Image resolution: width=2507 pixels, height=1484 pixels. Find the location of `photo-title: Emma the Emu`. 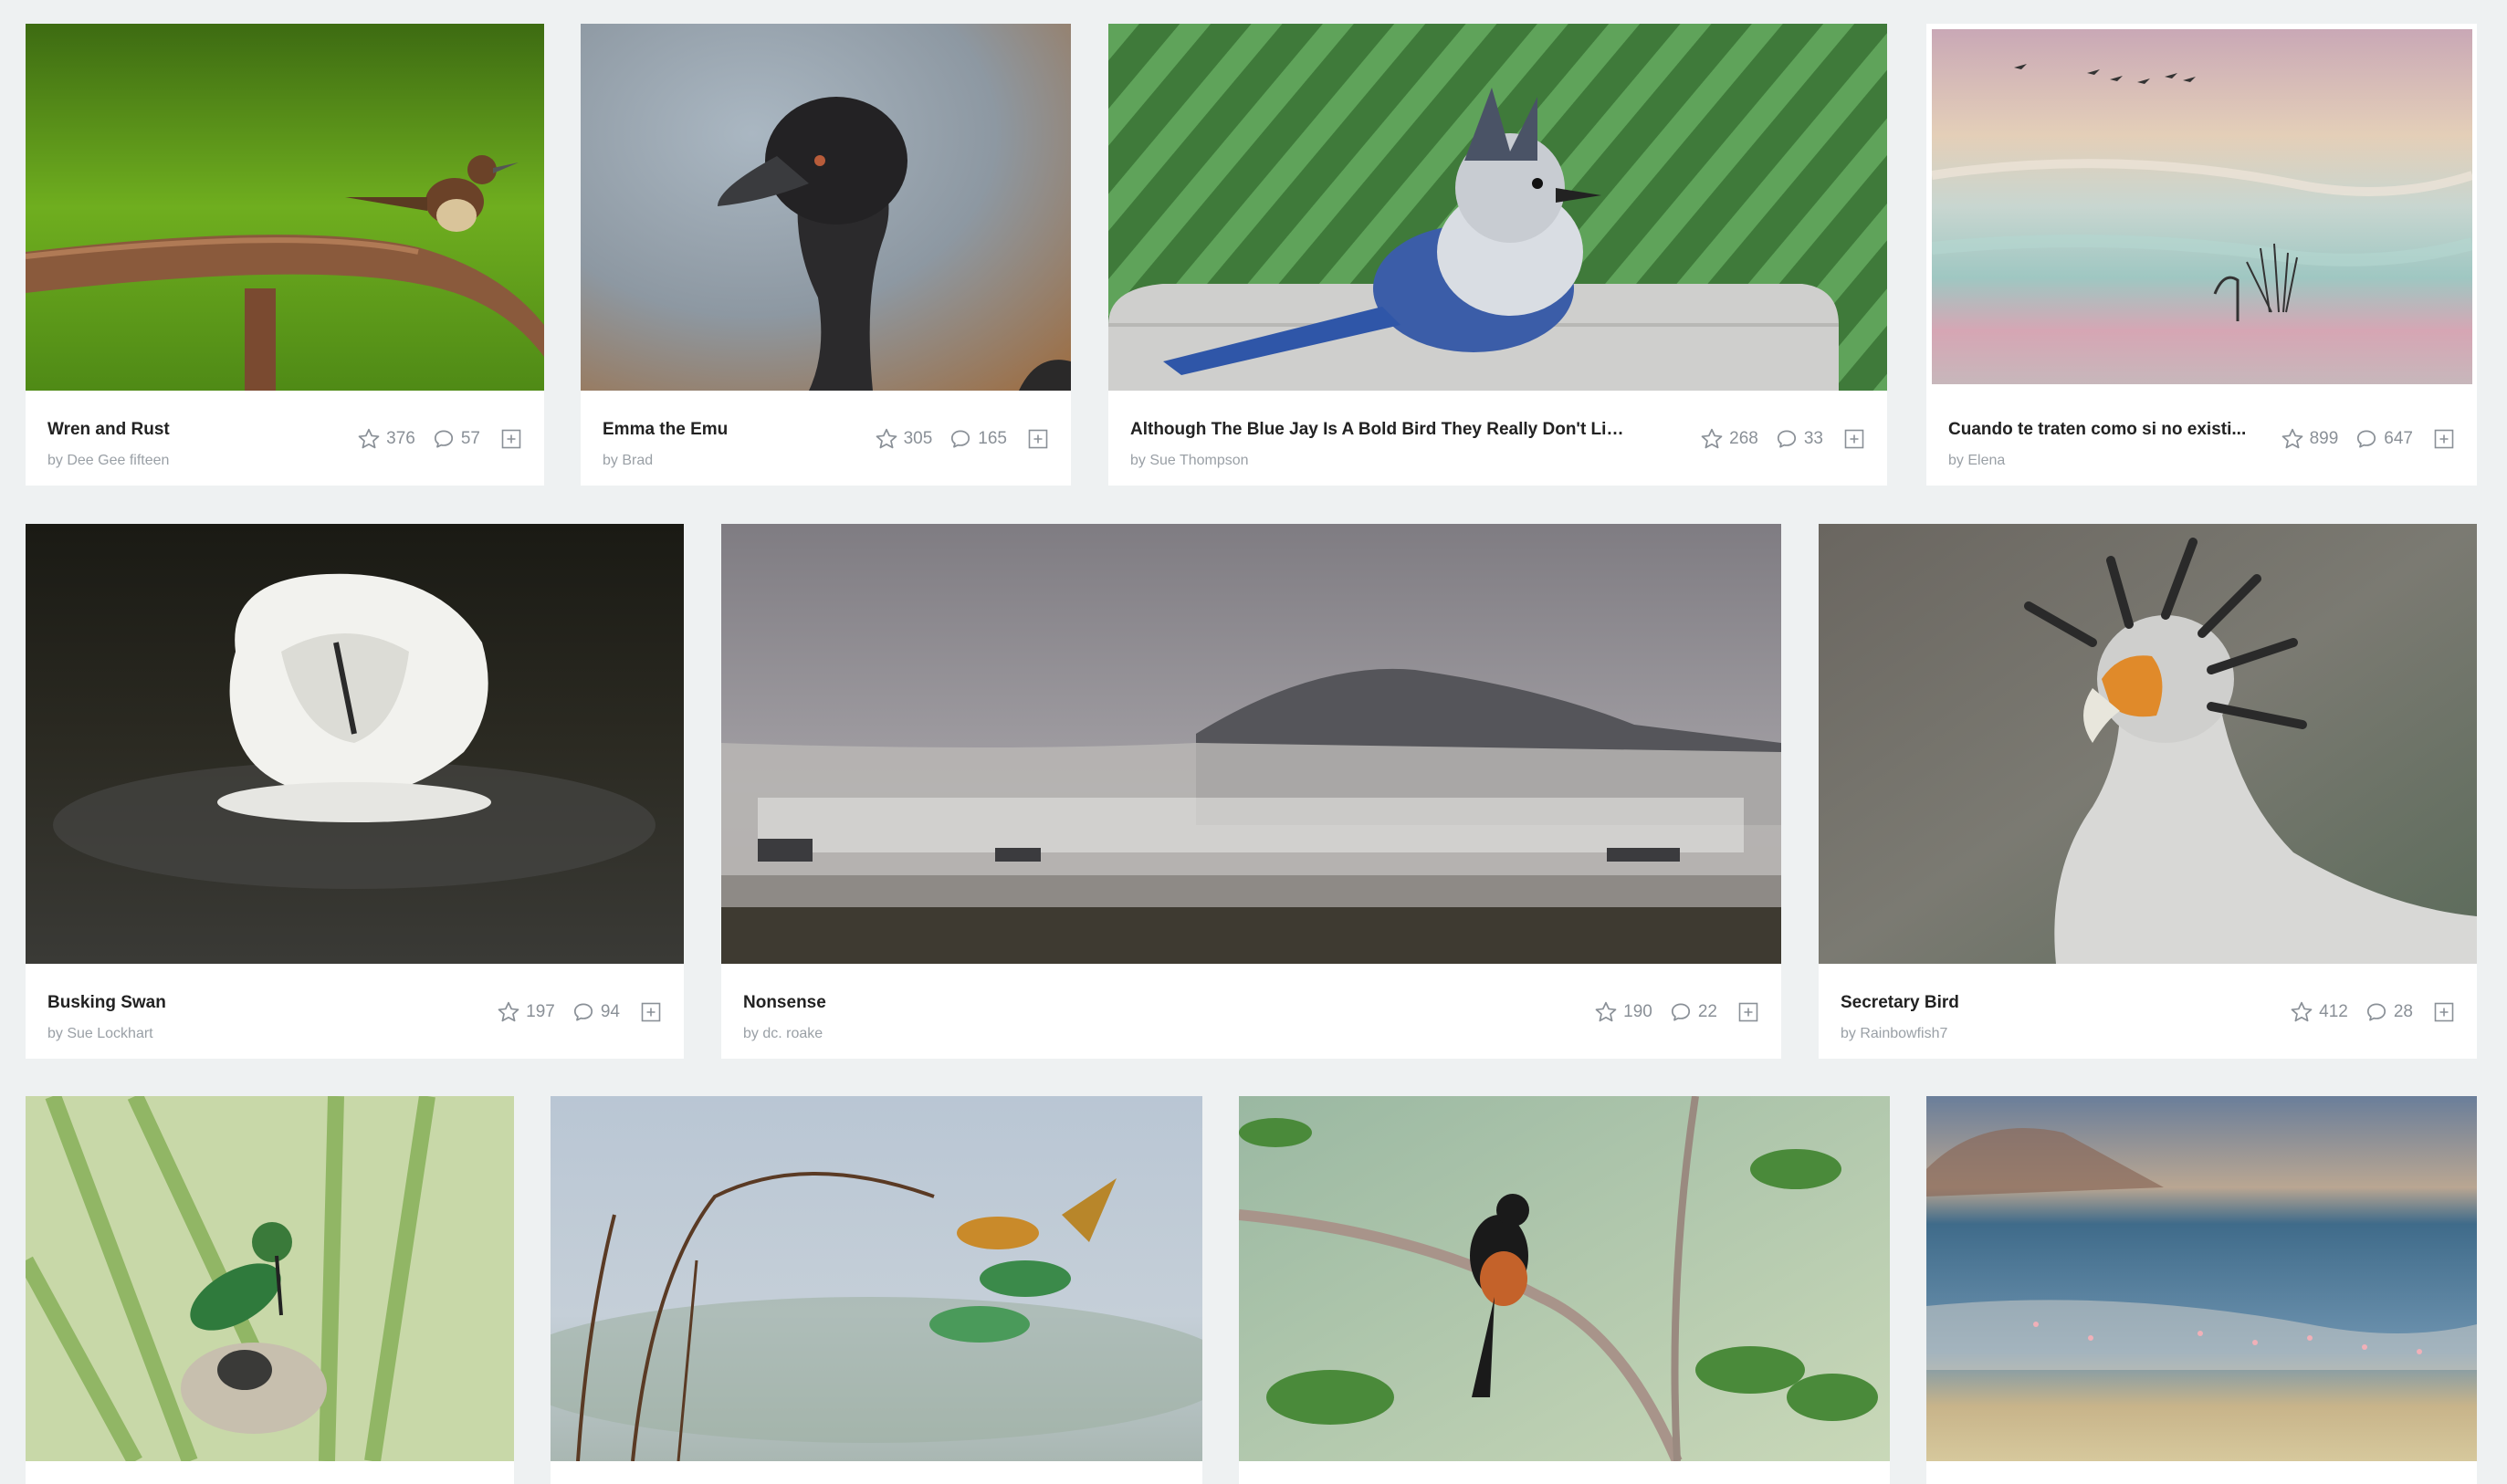

photo-title: Emma the Emu is located at coordinates (665, 430).